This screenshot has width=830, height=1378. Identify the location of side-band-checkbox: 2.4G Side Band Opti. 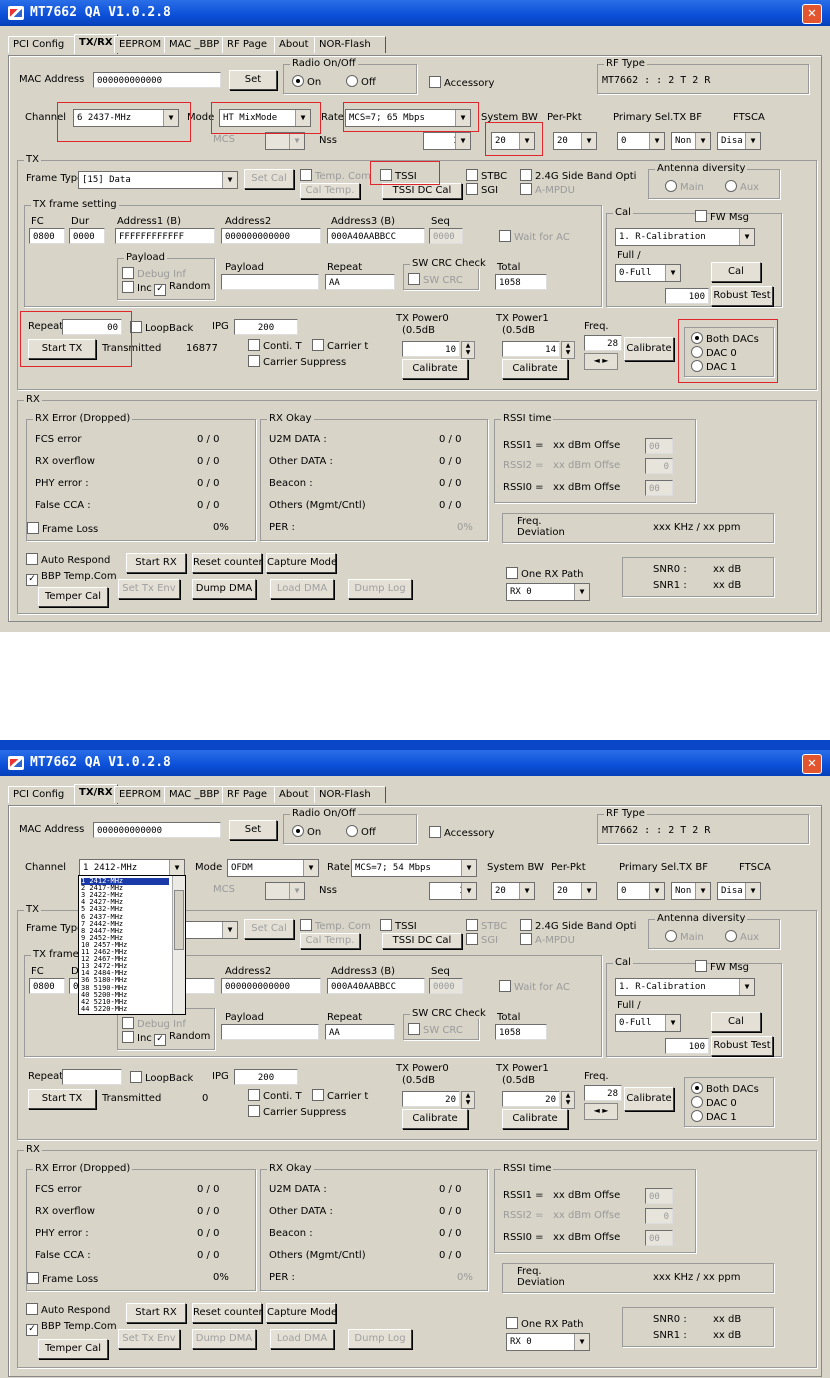
(578, 175).